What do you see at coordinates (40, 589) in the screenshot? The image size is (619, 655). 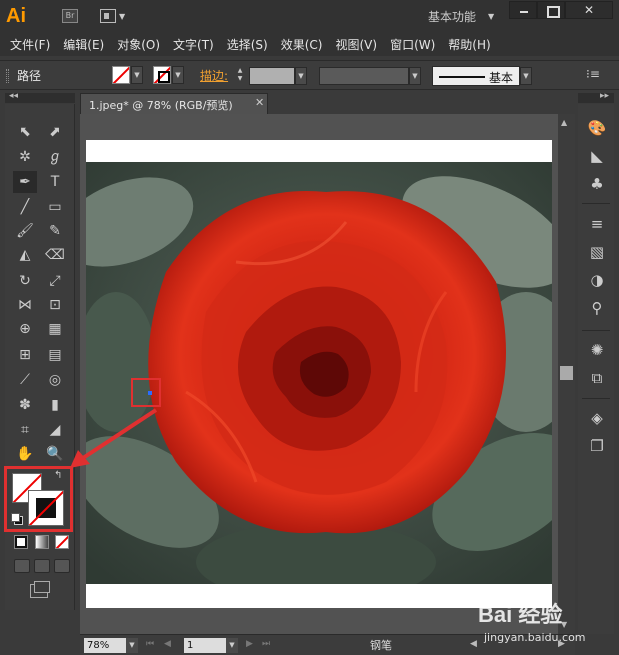 I see `screen-mode-button` at bounding box center [40, 589].